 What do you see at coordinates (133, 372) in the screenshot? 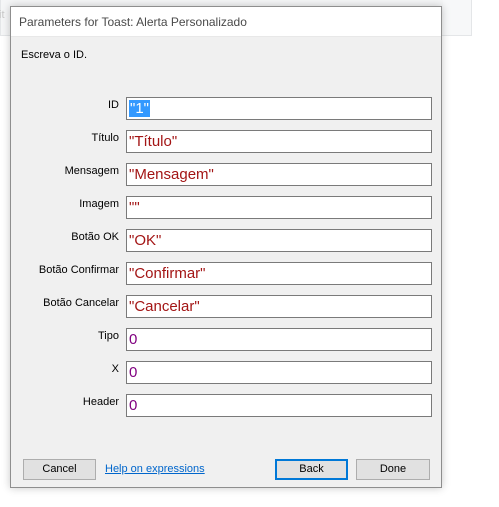
I see `field-value-x: 0` at bounding box center [133, 372].